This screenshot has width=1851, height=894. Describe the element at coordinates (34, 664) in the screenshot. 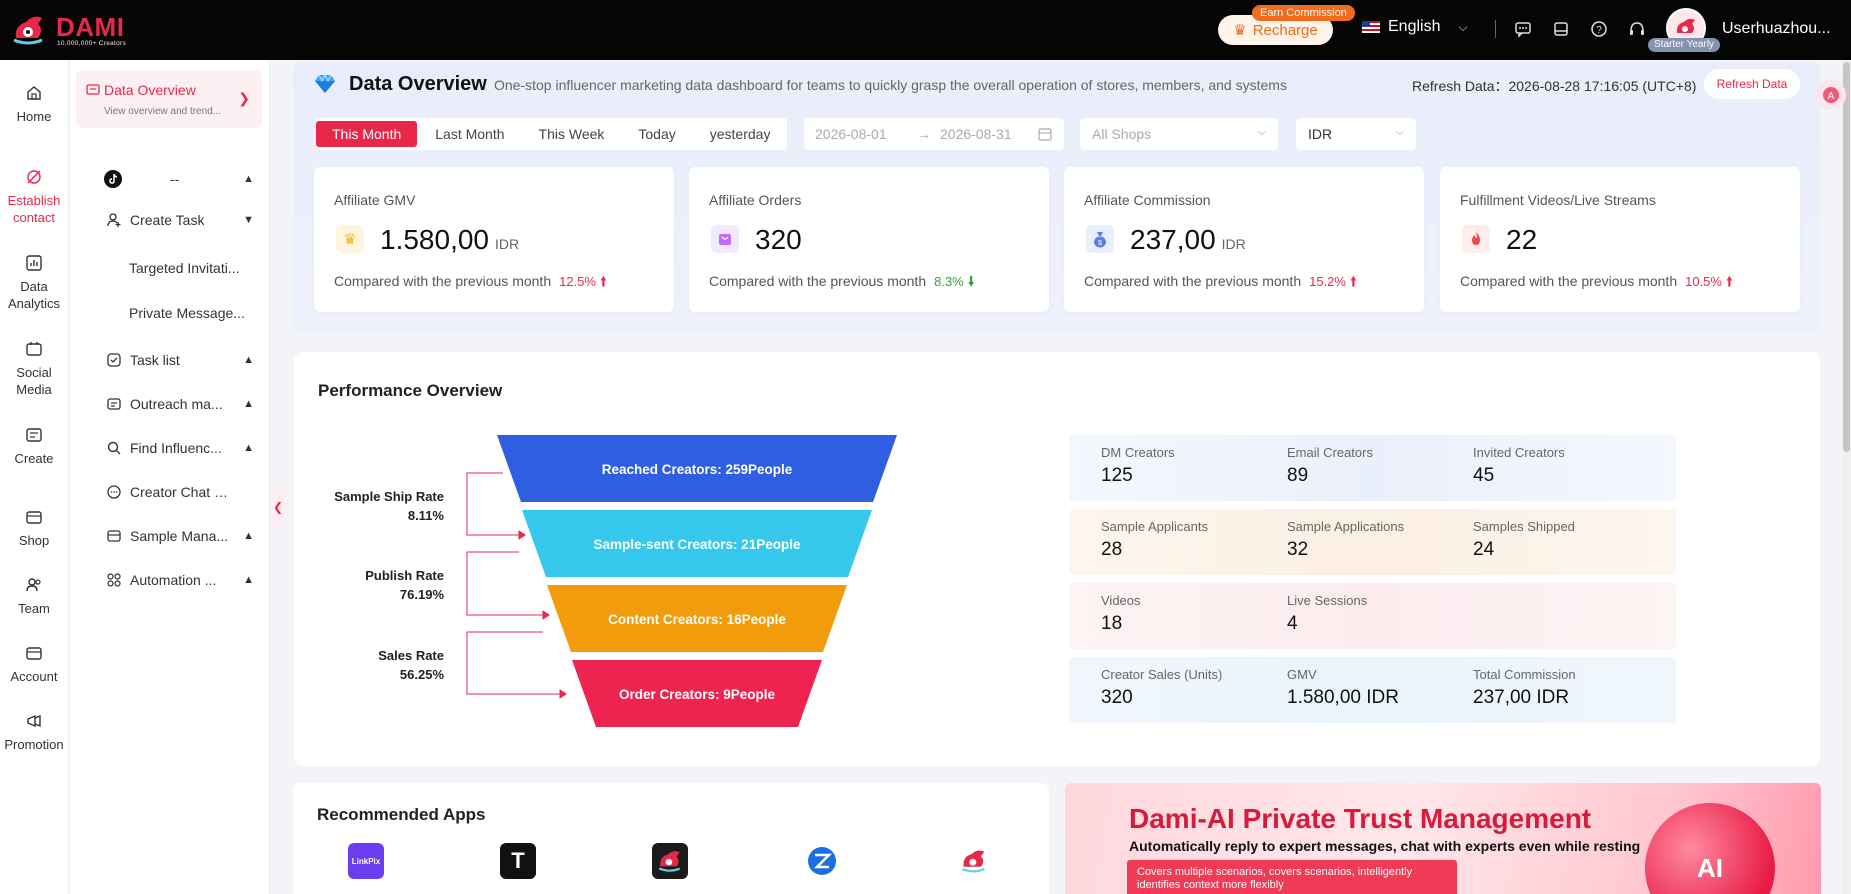

I see `rail-item-account: Account` at that location.